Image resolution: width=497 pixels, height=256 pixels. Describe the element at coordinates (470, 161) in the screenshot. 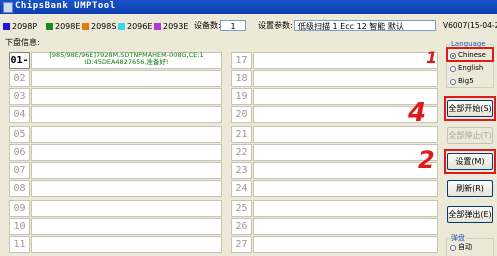

I see `highlight-settings-frame` at that location.